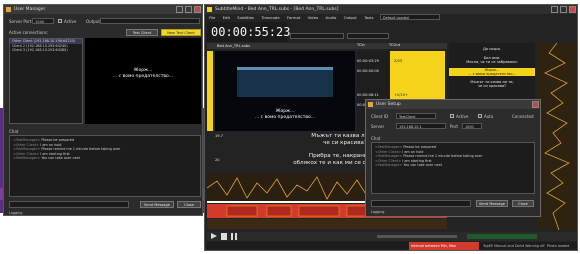 The width and height of the screenshot is (580, 254). I want to click on server-port-label: Server Port, so click(20, 21).